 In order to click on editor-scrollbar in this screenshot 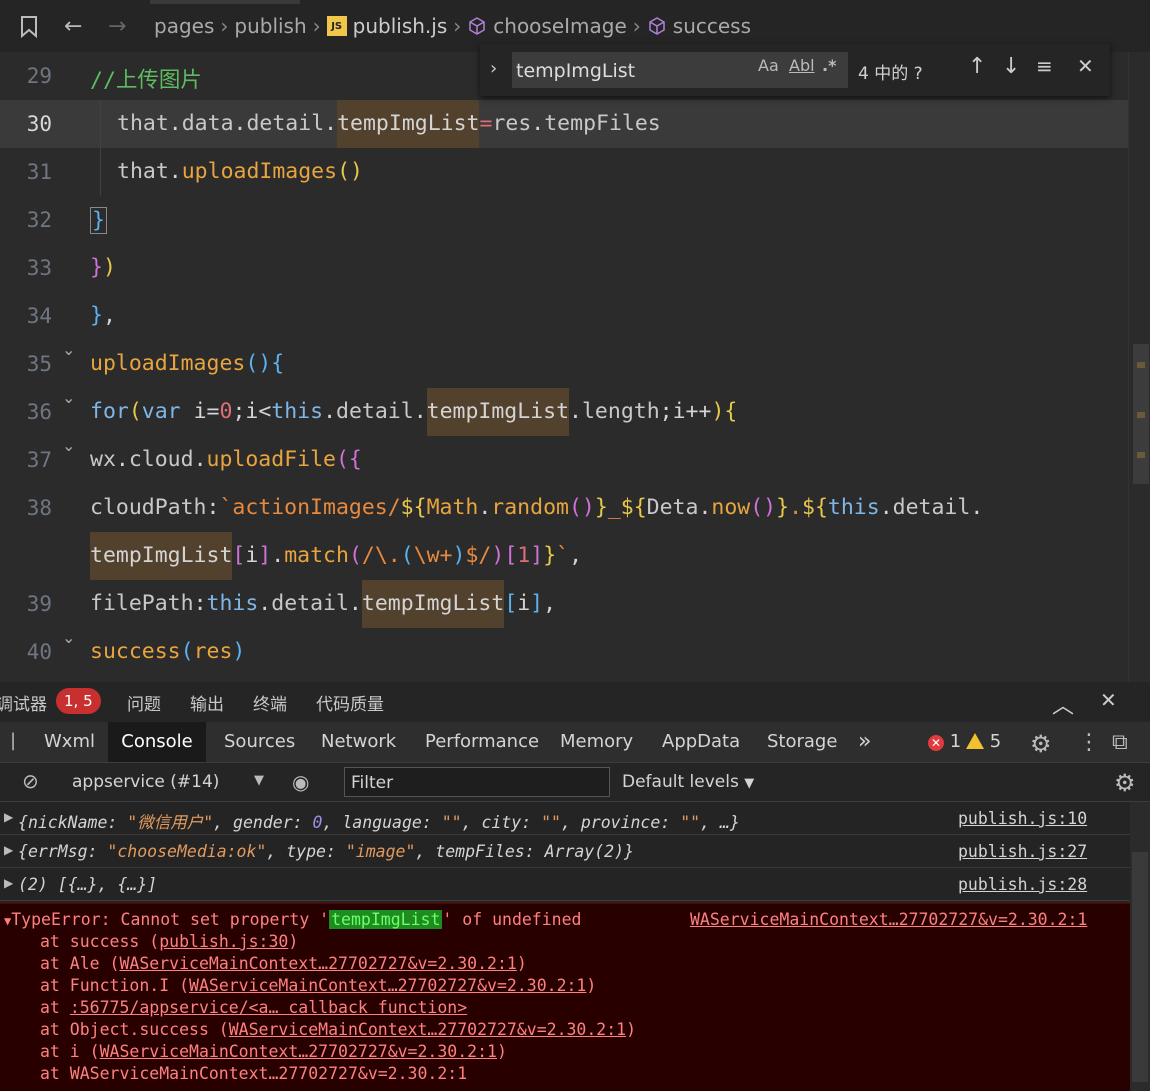, I will do `click(1139, 367)`.